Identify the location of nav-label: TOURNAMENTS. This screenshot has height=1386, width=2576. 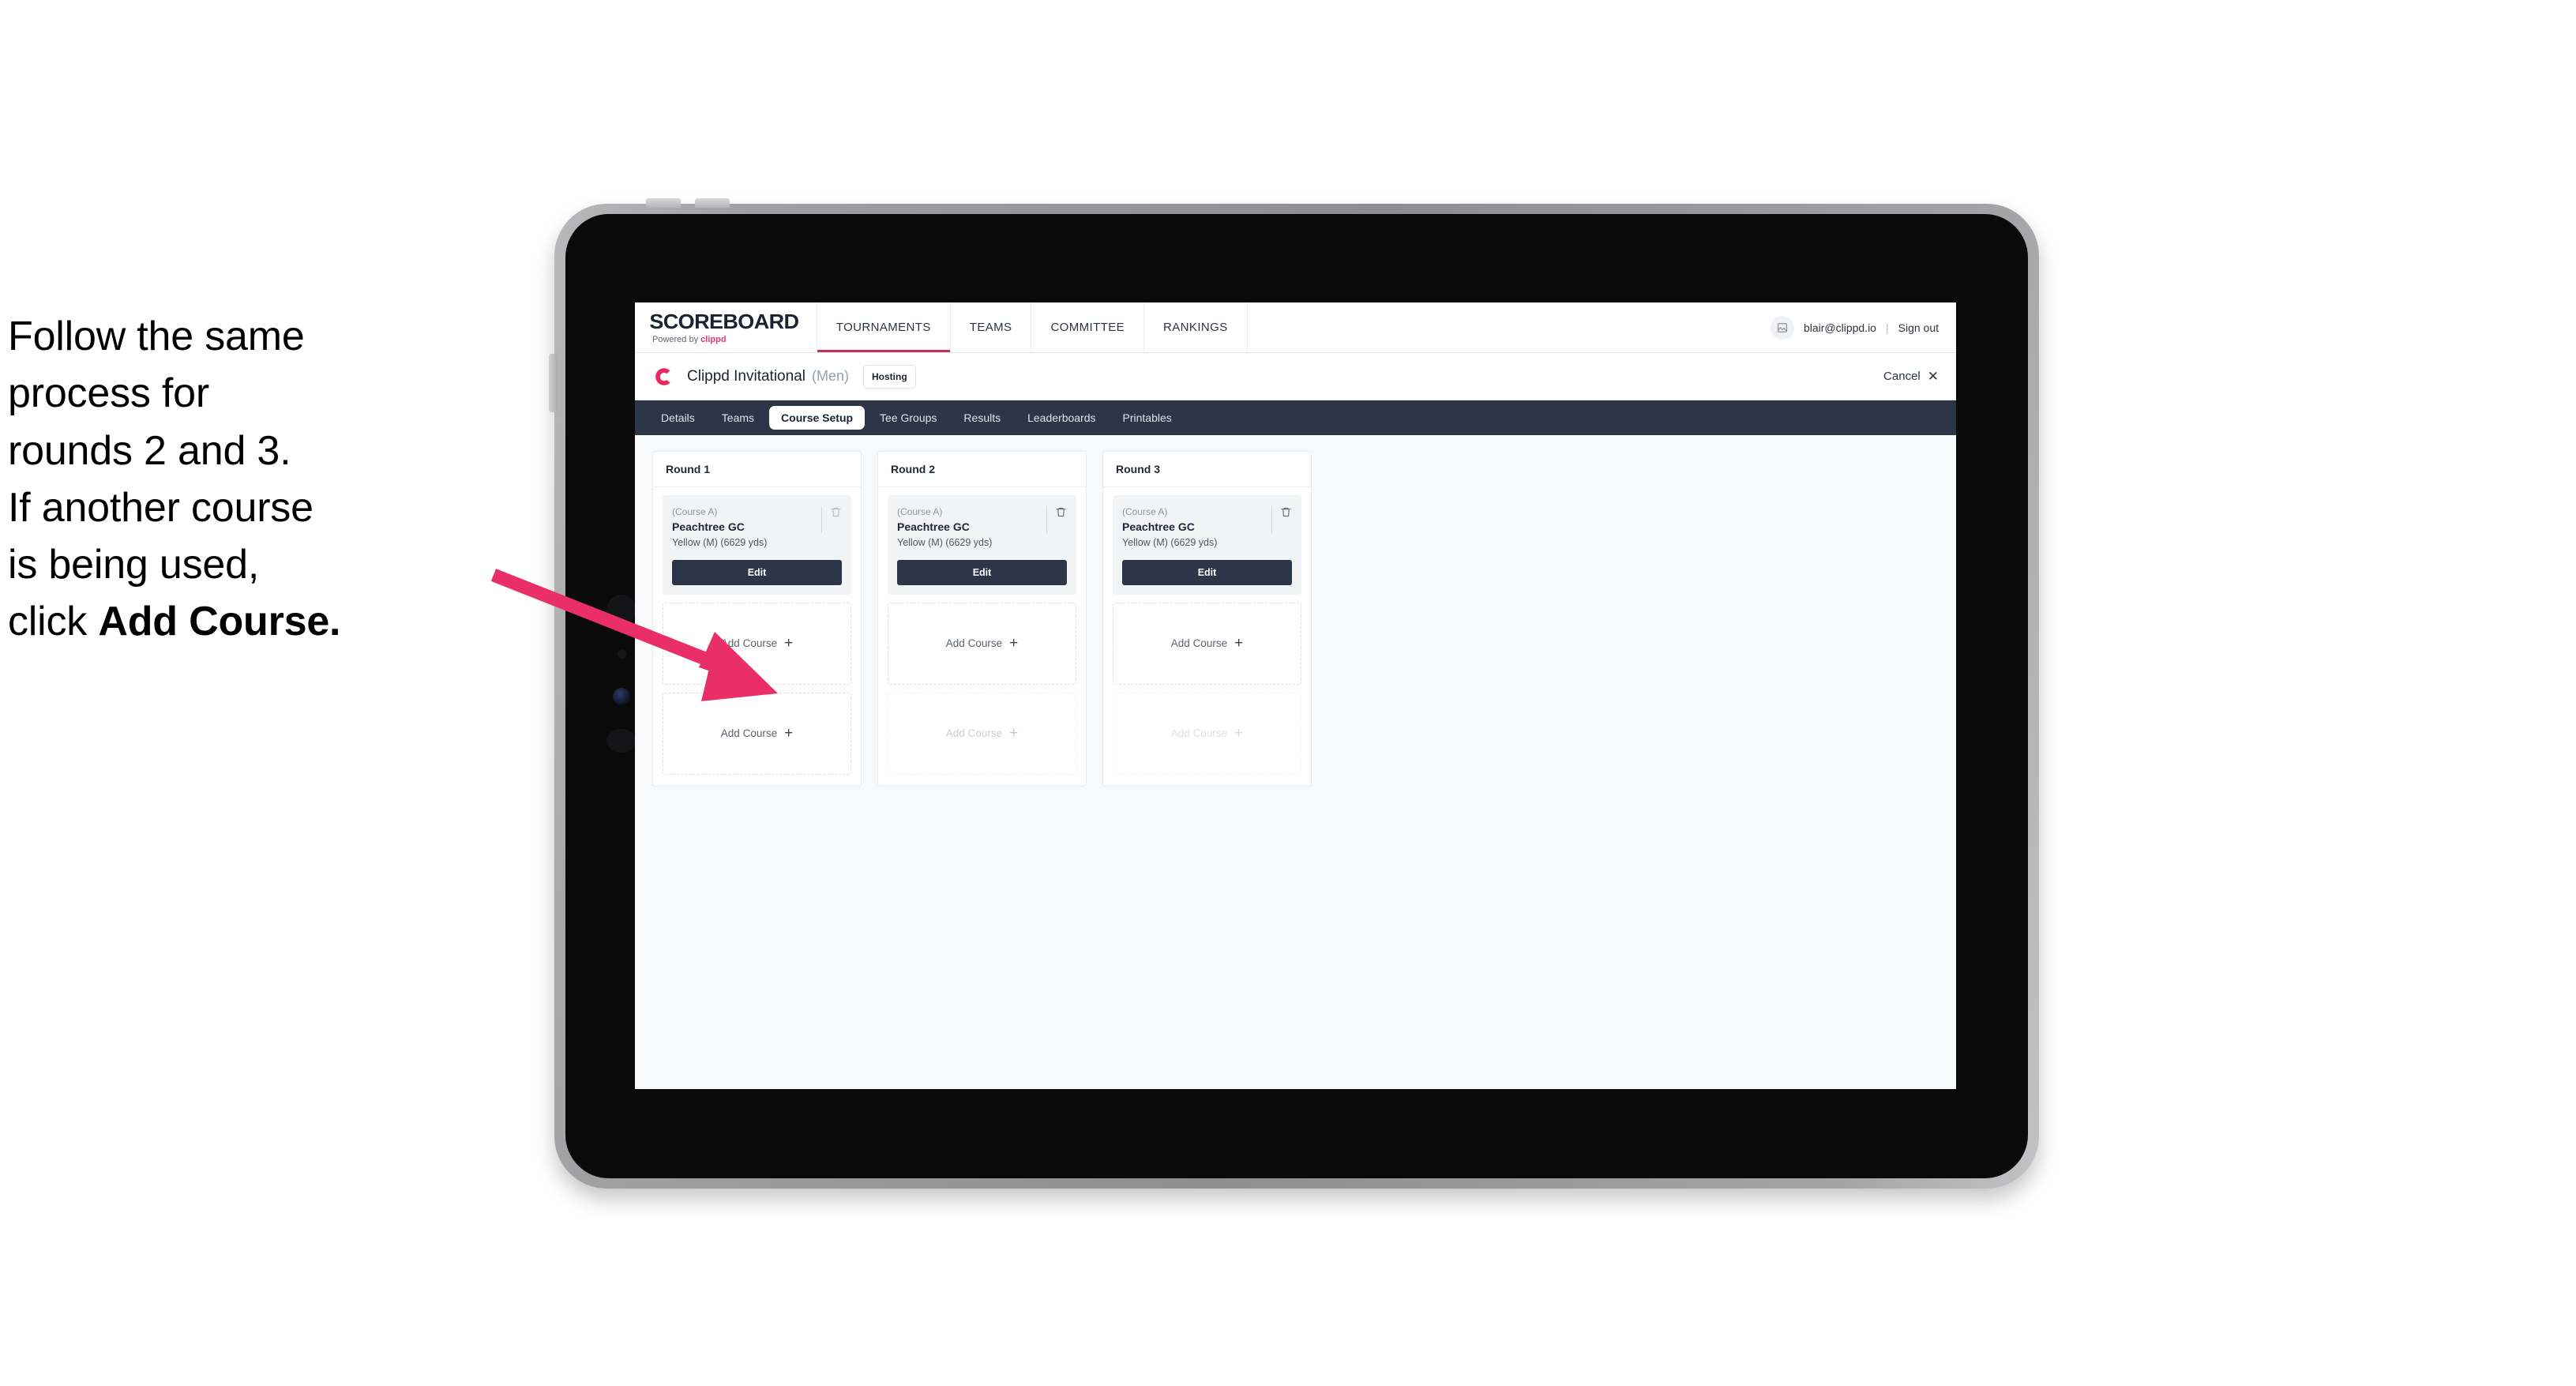
(883, 327).